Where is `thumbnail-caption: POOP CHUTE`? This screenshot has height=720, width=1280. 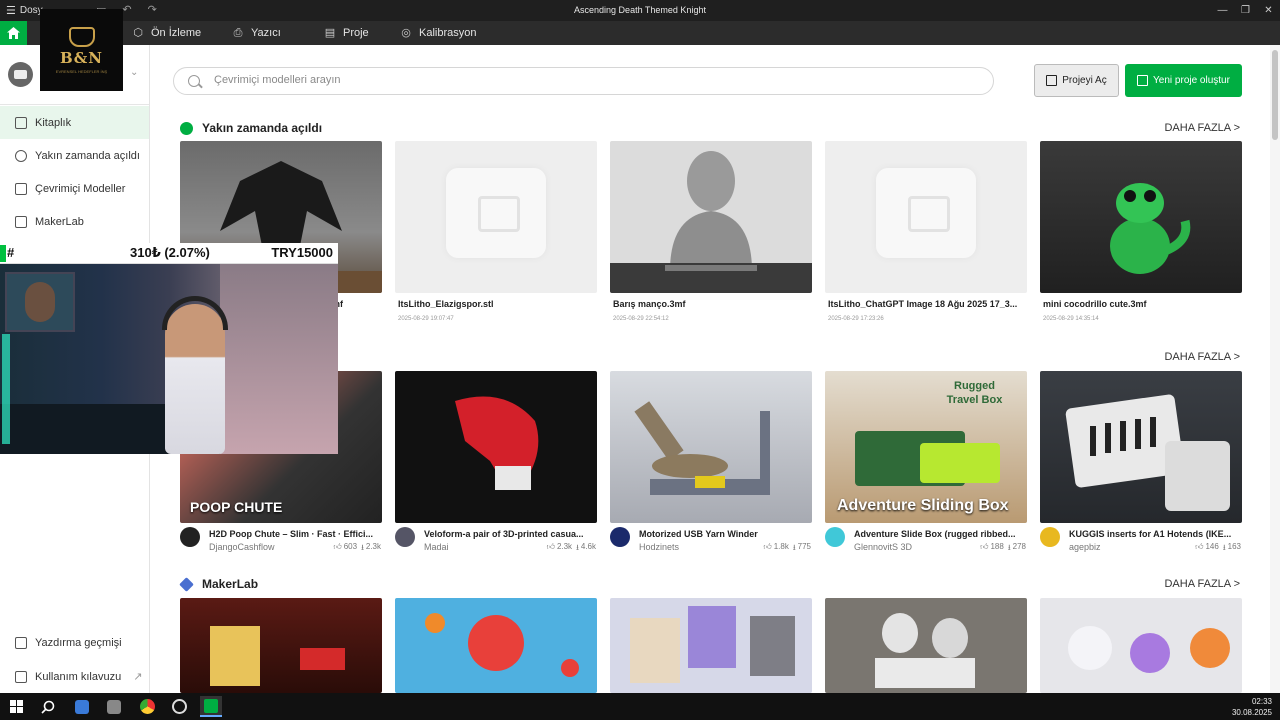
thumbnail-caption: POOP CHUTE is located at coordinates (236, 507).